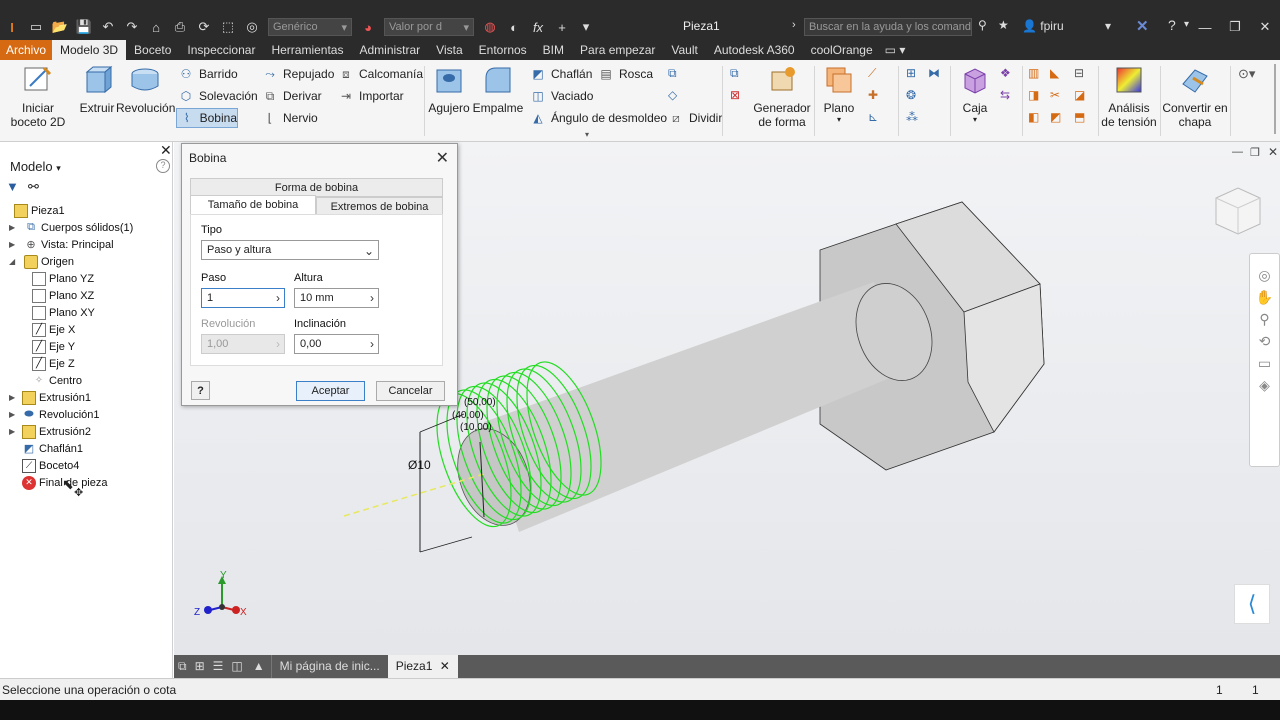 This screenshot has height=720, width=1280. What do you see at coordinates (180, 27) in the screenshot?
I see `print-icon: ⎙` at bounding box center [180, 27].